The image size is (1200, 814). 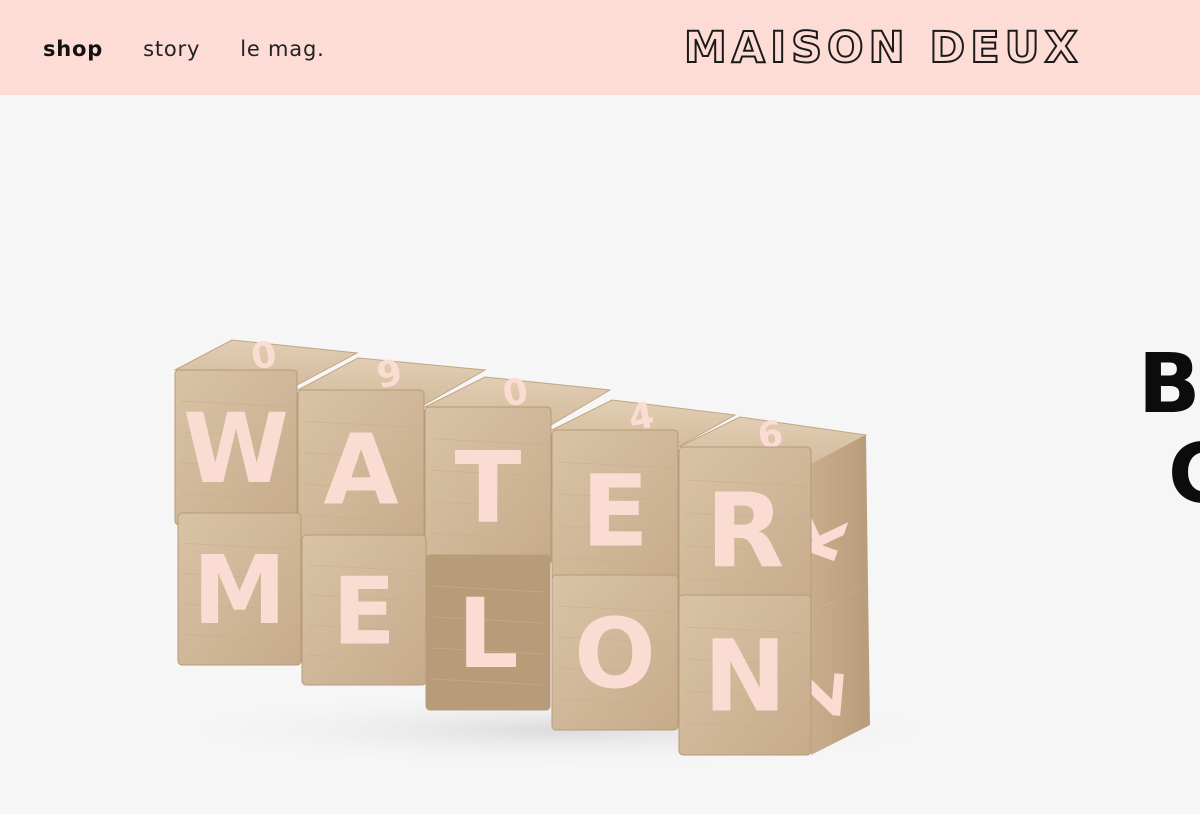 What do you see at coordinates (171, 49) in the screenshot?
I see `nav-link-story: story` at bounding box center [171, 49].